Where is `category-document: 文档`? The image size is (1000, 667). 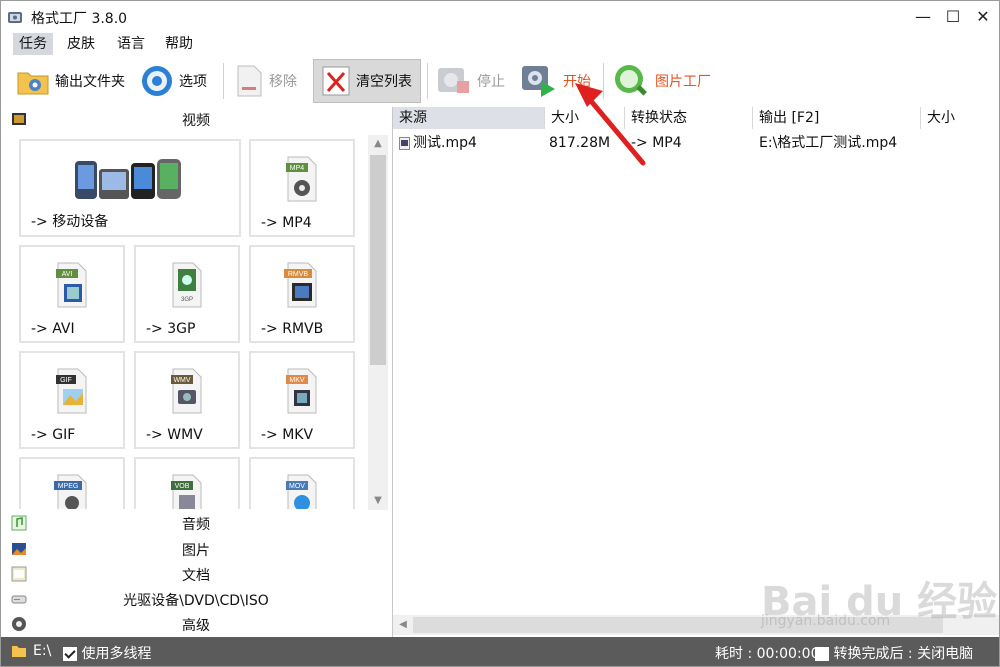 category-document: 文档 is located at coordinates (196, 574).